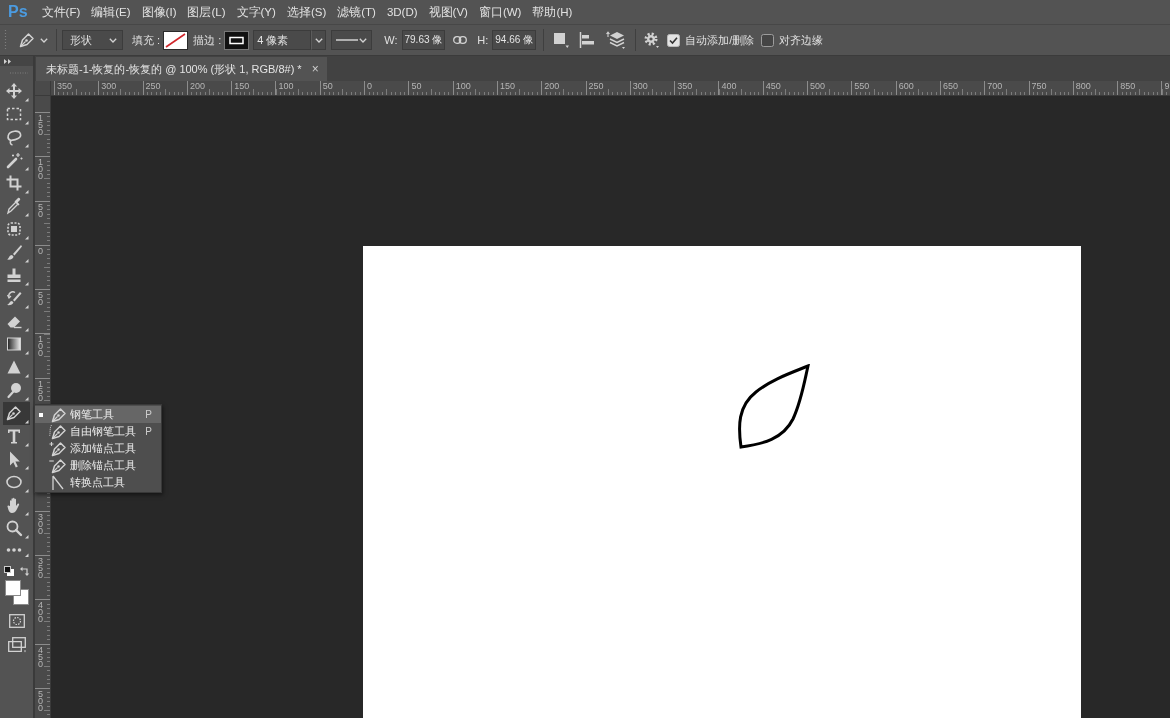  I want to click on line-style-dropdown, so click(352, 40).